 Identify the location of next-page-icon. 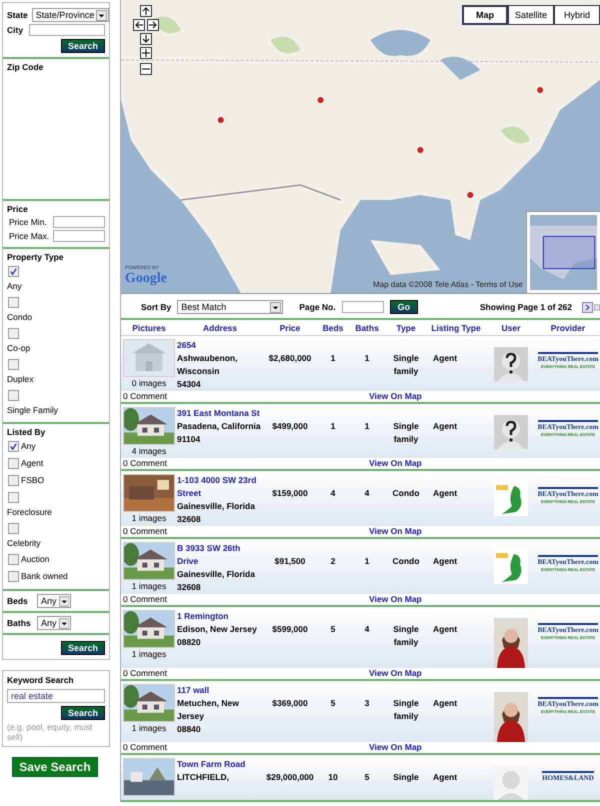
(587, 307).